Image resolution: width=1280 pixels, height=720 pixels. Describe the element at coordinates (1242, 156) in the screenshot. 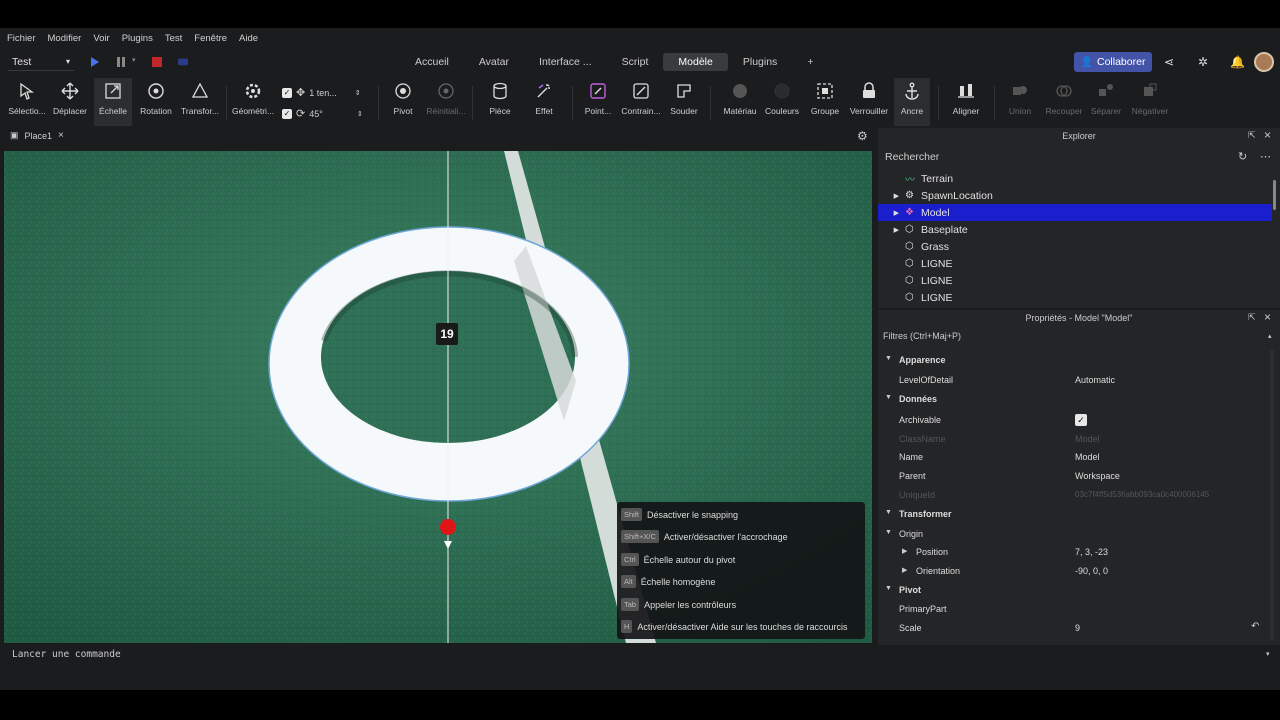

I see `history-icon: ↻` at that location.